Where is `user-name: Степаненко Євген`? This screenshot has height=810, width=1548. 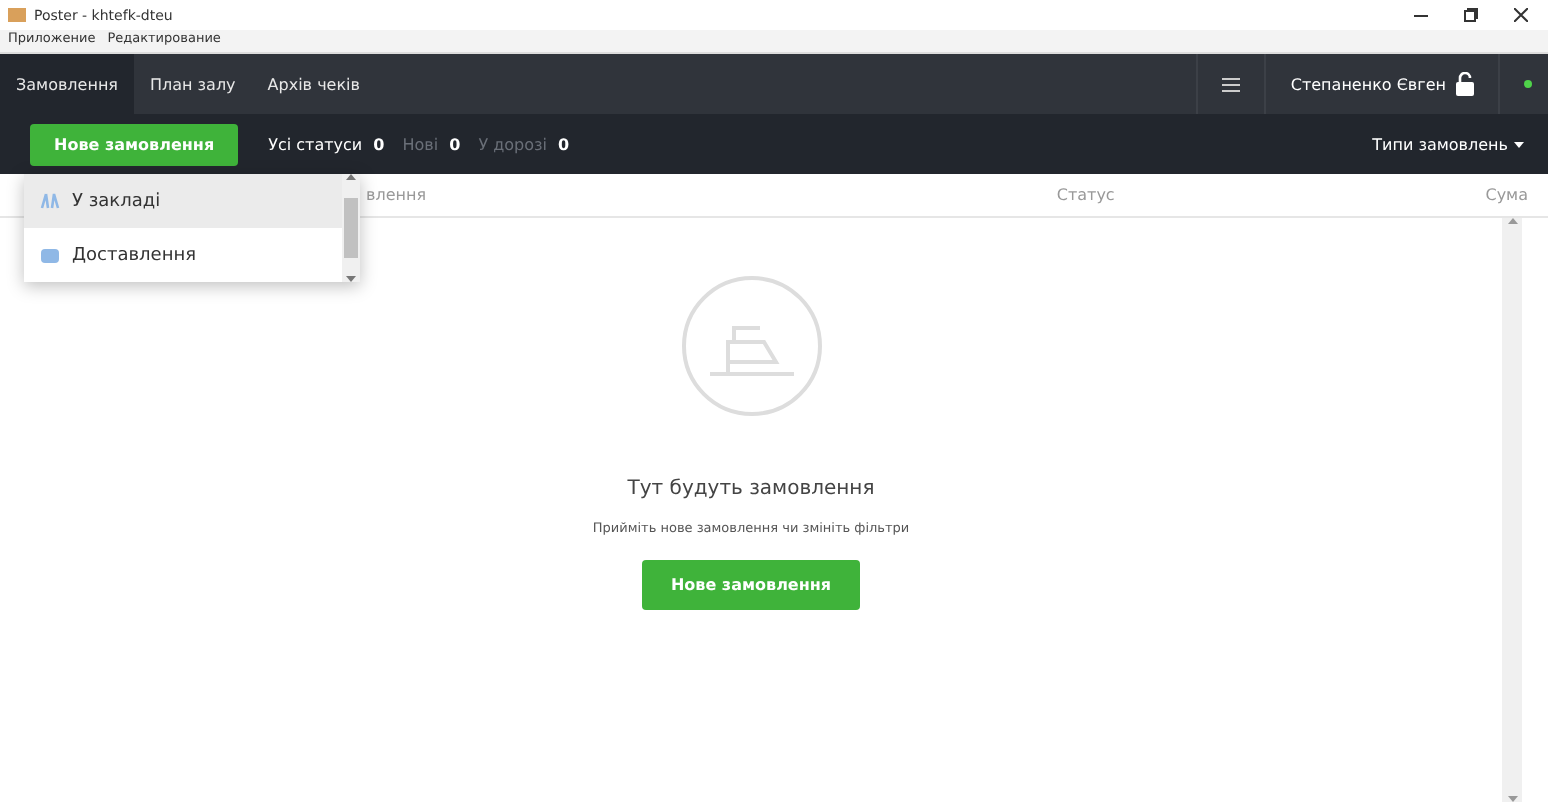 user-name: Степаненко Євген is located at coordinates (1368, 84).